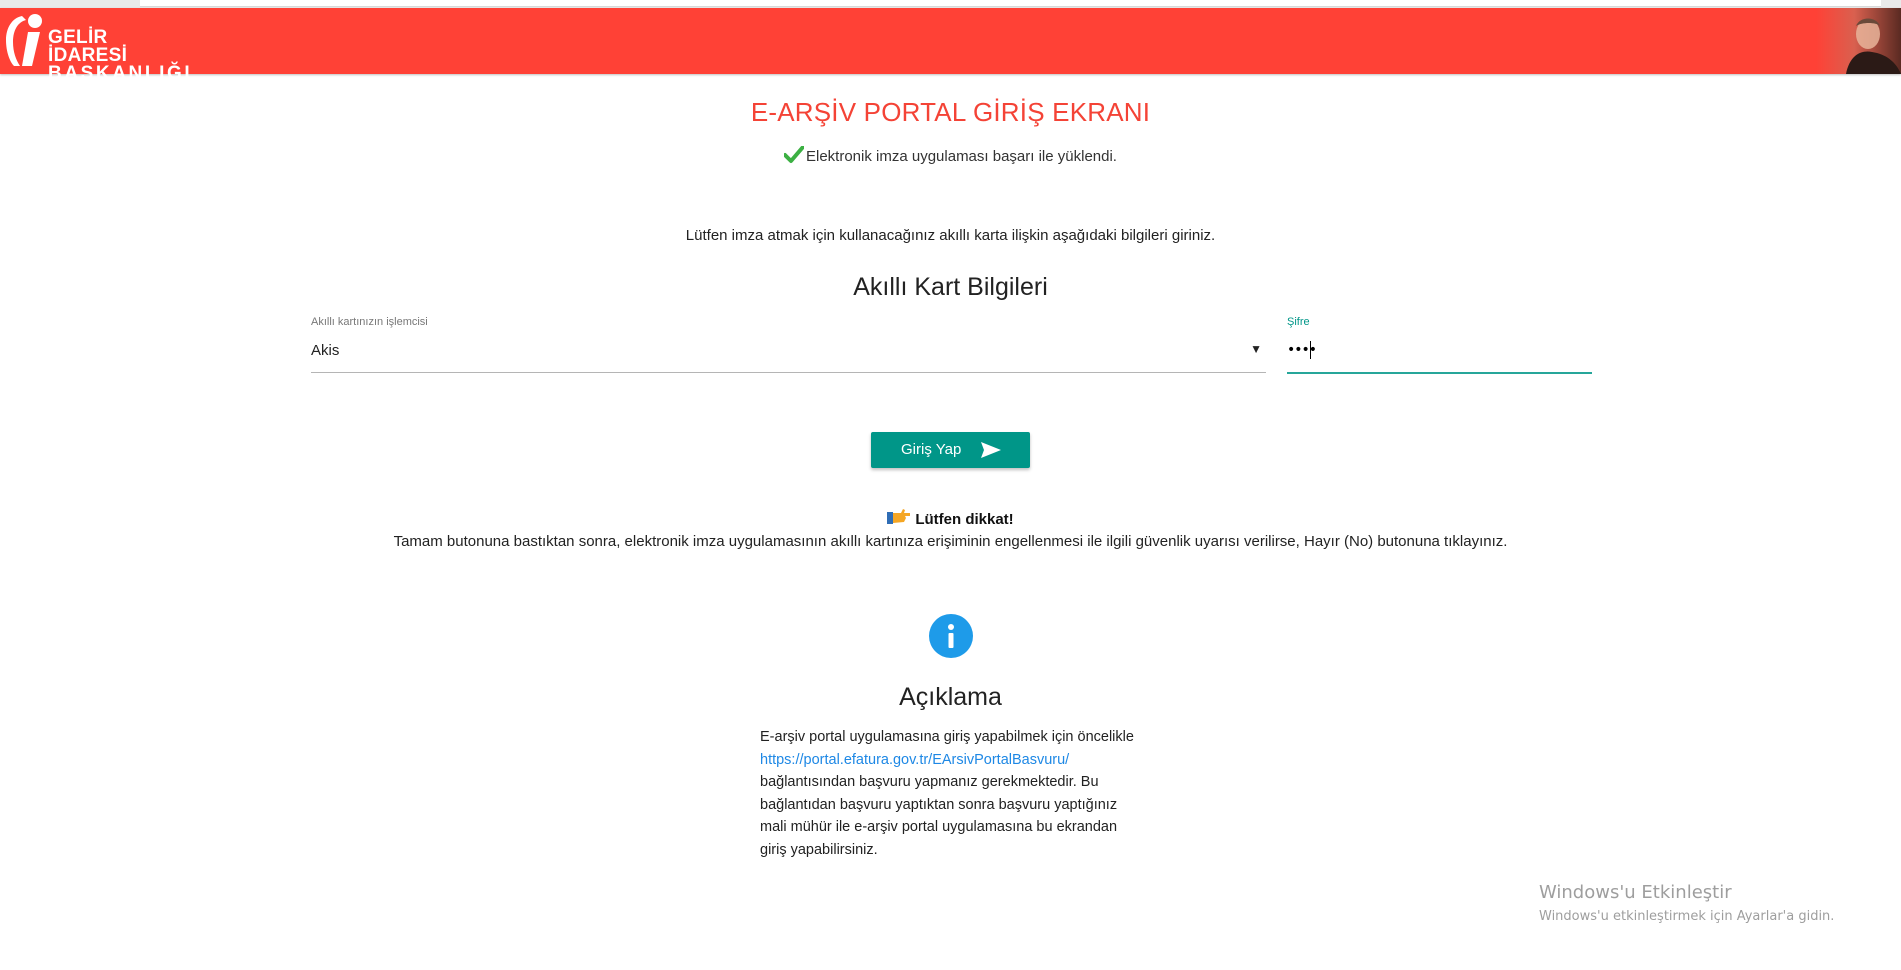 The image size is (1901, 970). Describe the element at coordinates (794, 156) in the screenshot. I see `check-icon` at that location.